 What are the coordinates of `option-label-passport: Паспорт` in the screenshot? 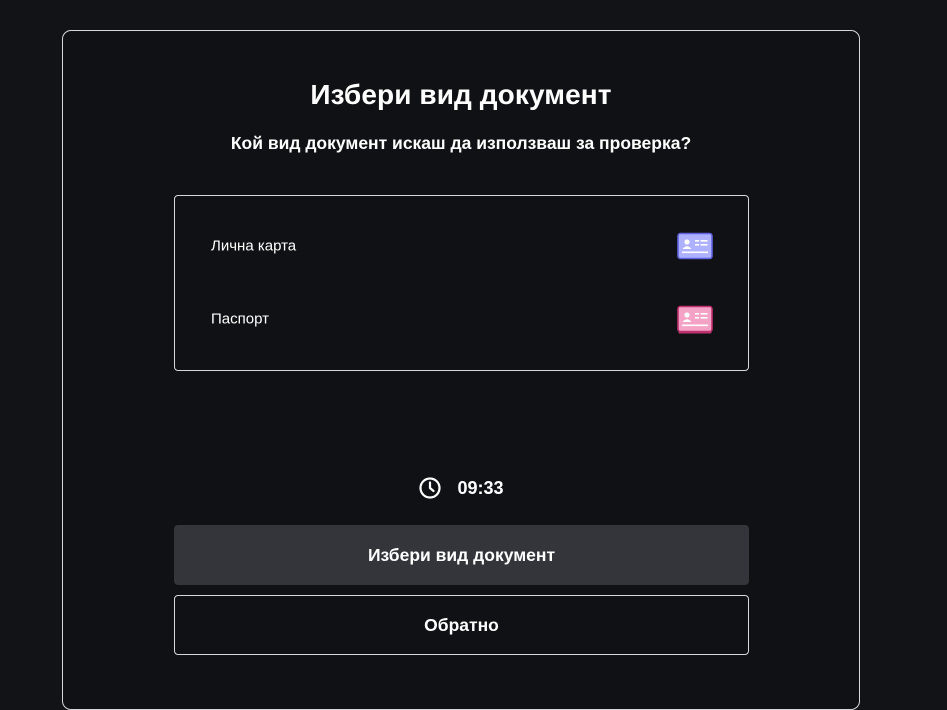 It's located at (240, 319).